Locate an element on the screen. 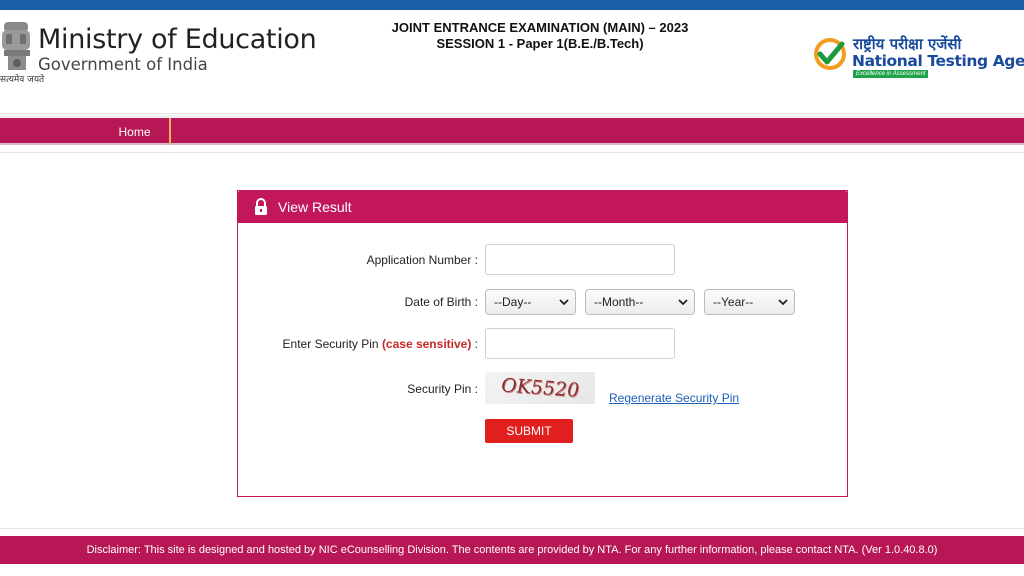 The height and width of the screenshot is (576, 1024). ministry-title: Ministry of Education is located at coordinates (177, 39).